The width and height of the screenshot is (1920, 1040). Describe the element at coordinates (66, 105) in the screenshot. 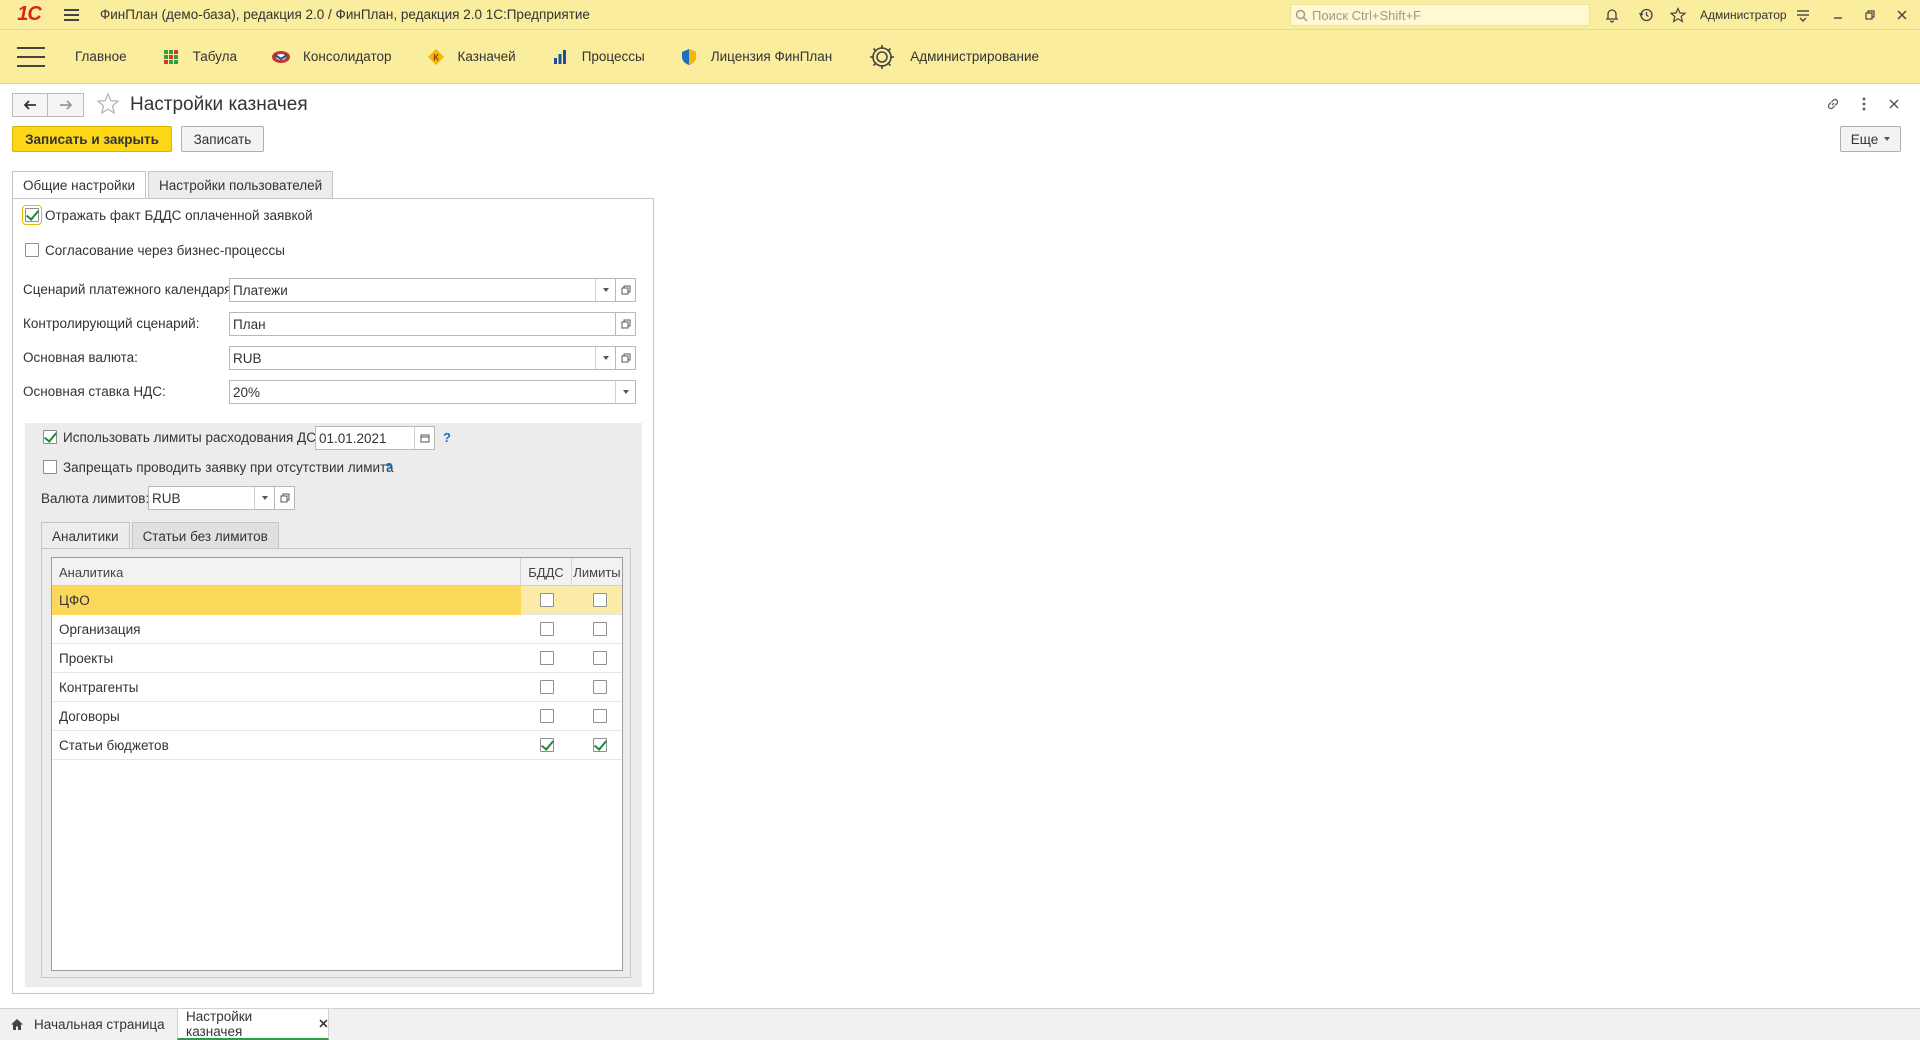

I see `forward-button` at that location.